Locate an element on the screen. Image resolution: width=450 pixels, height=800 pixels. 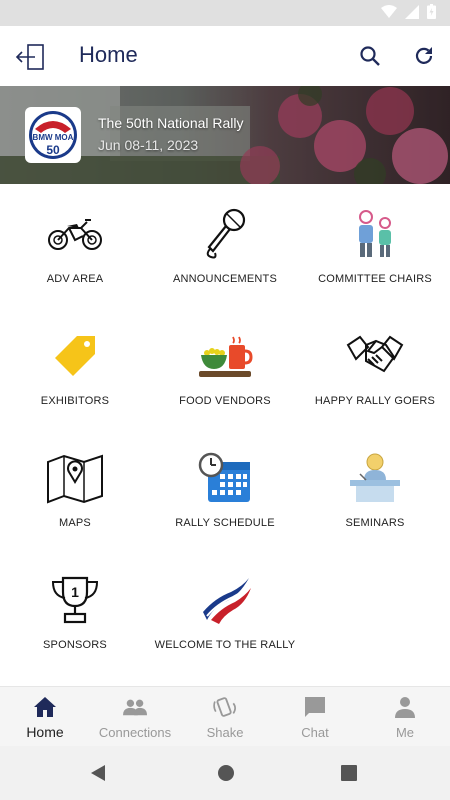
tile-maps: MAPS is located at coordinates (75, 488).